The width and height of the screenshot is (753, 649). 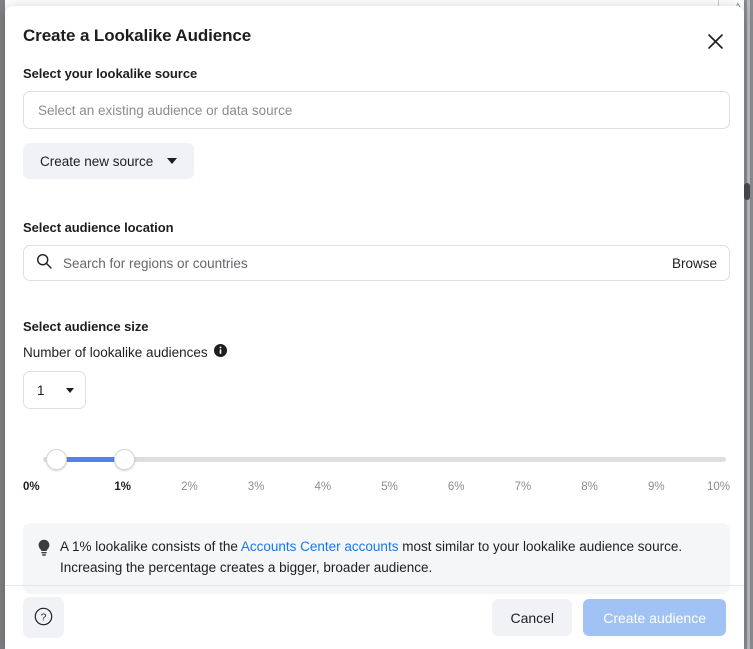 I want to click on lightbulb-icon, so click(x=44, y=549).